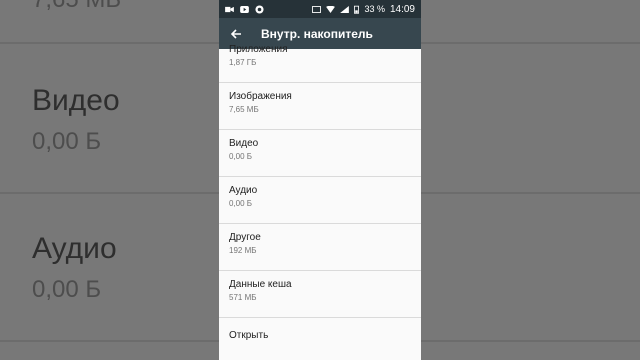  Describe the element at coordinates (245, 237) in the screenshot. I see `item-title: Другое` at that location.